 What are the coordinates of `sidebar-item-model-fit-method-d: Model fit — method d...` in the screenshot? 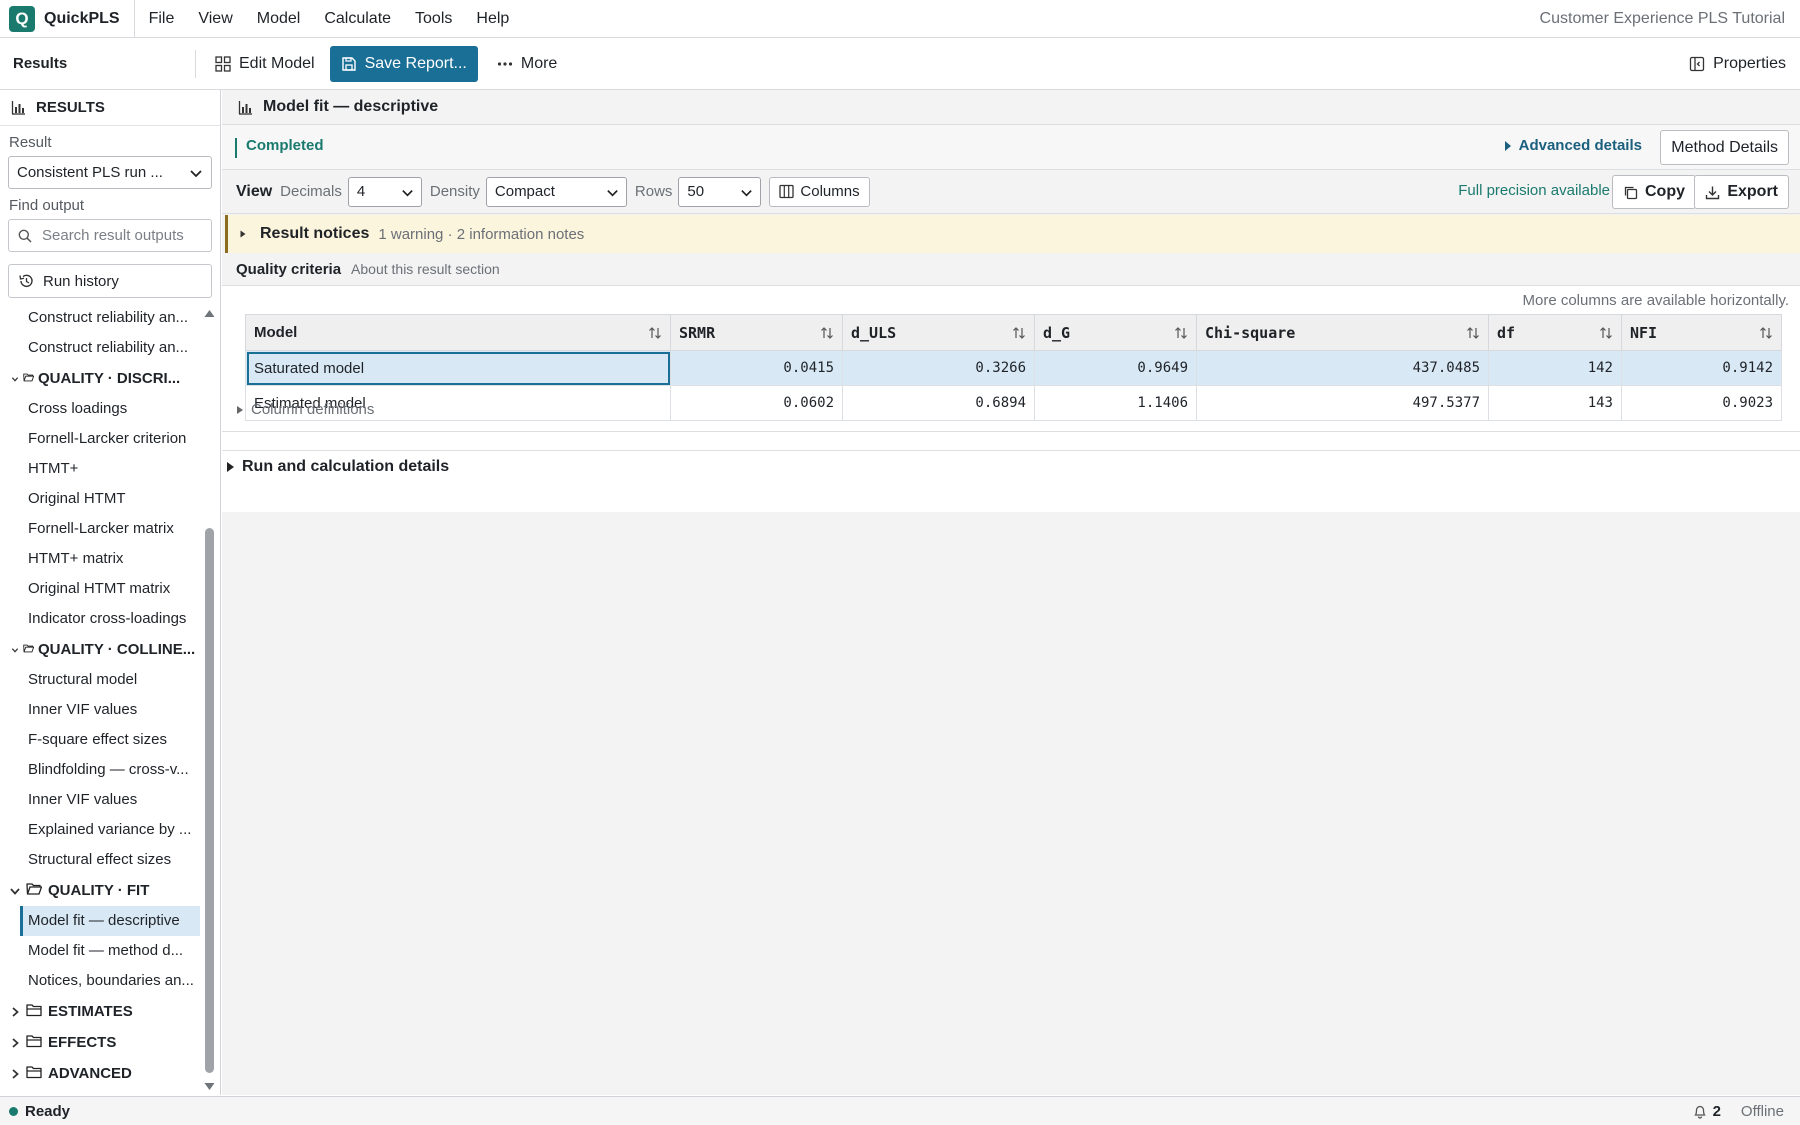 It's located at (110, 951).